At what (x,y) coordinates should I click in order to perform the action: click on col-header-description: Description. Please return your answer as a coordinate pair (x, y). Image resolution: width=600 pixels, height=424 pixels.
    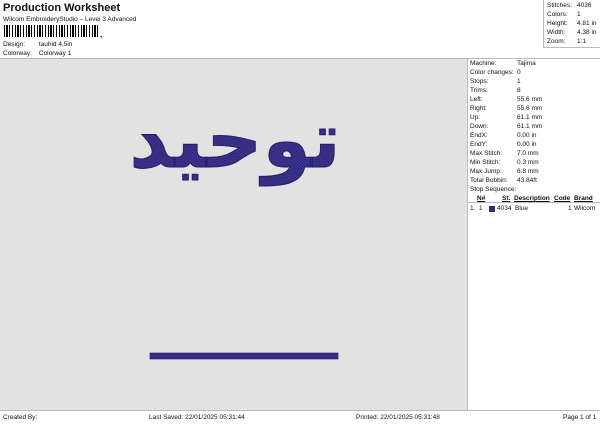
    Looking at the image, I should click on (532, 198).